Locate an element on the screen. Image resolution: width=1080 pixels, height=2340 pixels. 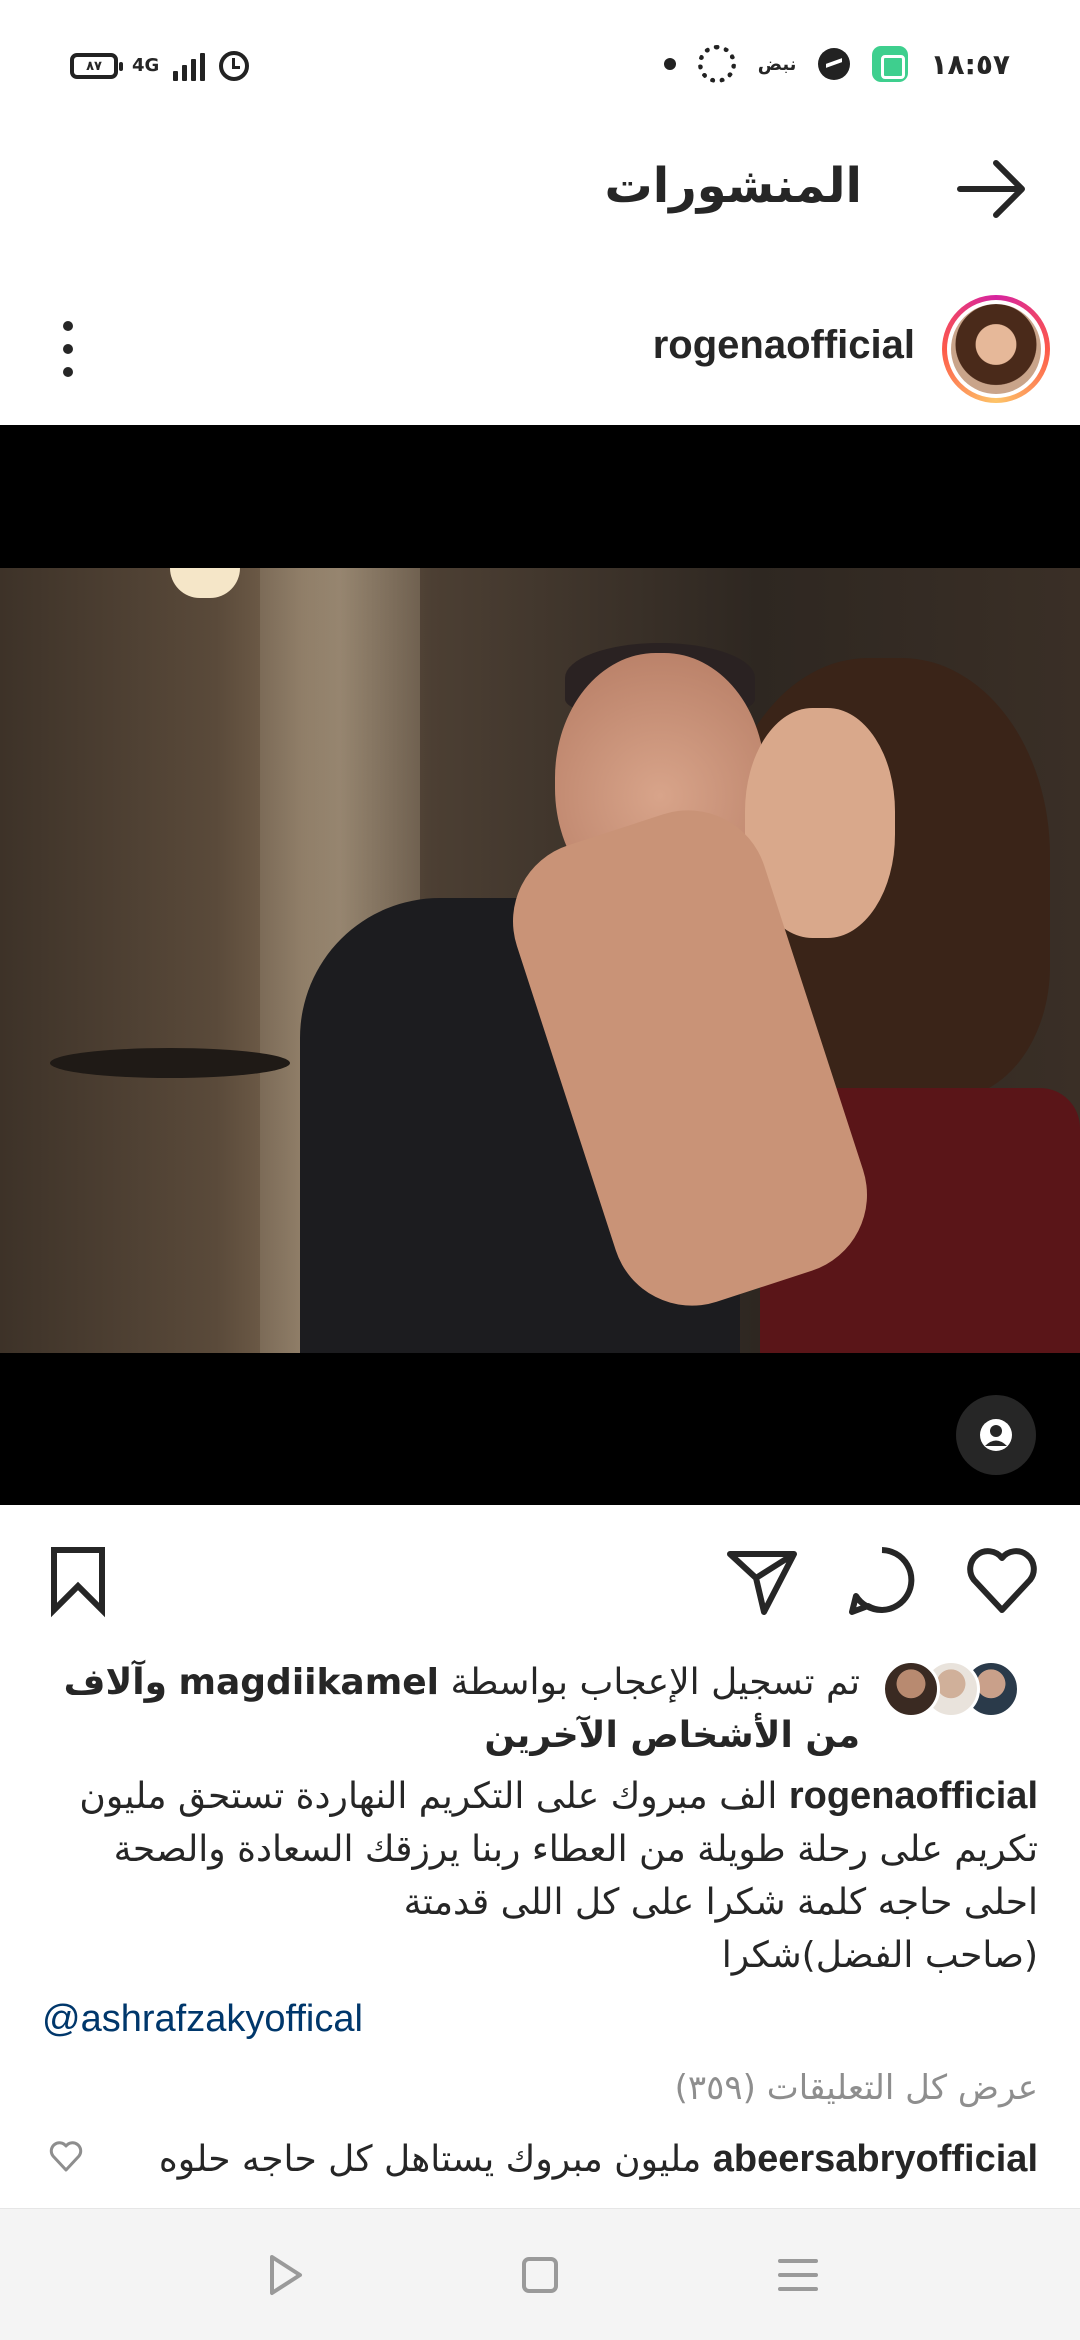
status-icons-left: ٨٧ 4G is located at coordinates (160, 66).